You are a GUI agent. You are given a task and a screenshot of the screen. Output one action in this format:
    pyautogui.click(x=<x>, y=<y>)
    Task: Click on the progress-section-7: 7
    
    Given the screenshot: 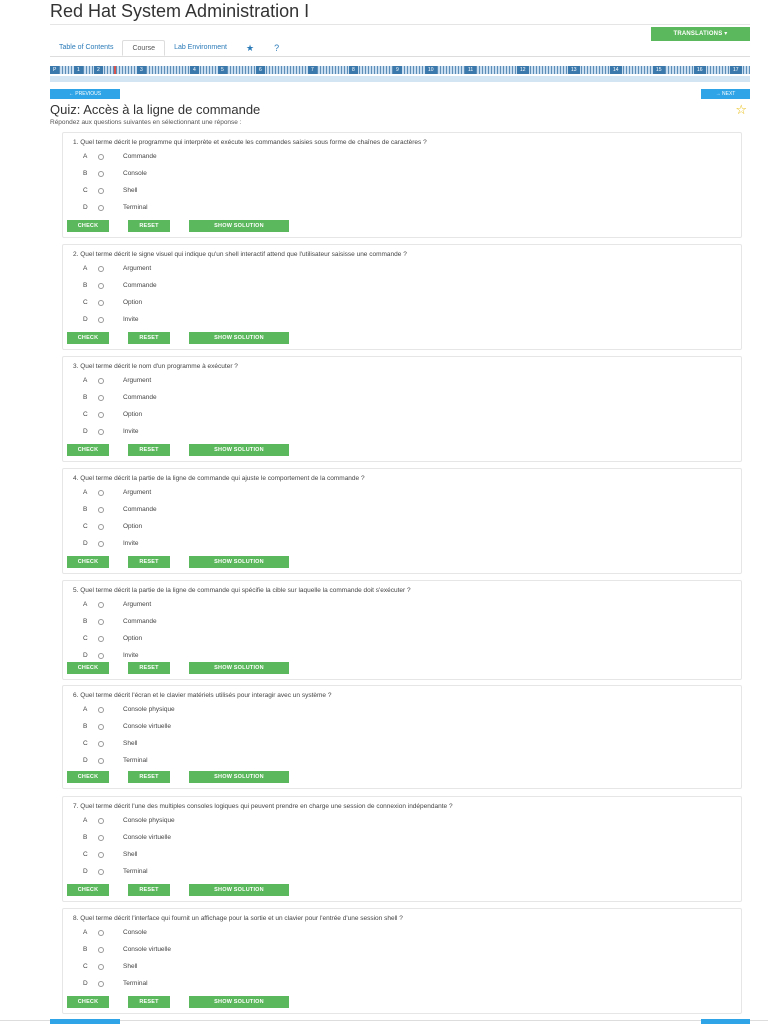 What is the action you would take?
    pyautogui.click(x=312, y=70)
    